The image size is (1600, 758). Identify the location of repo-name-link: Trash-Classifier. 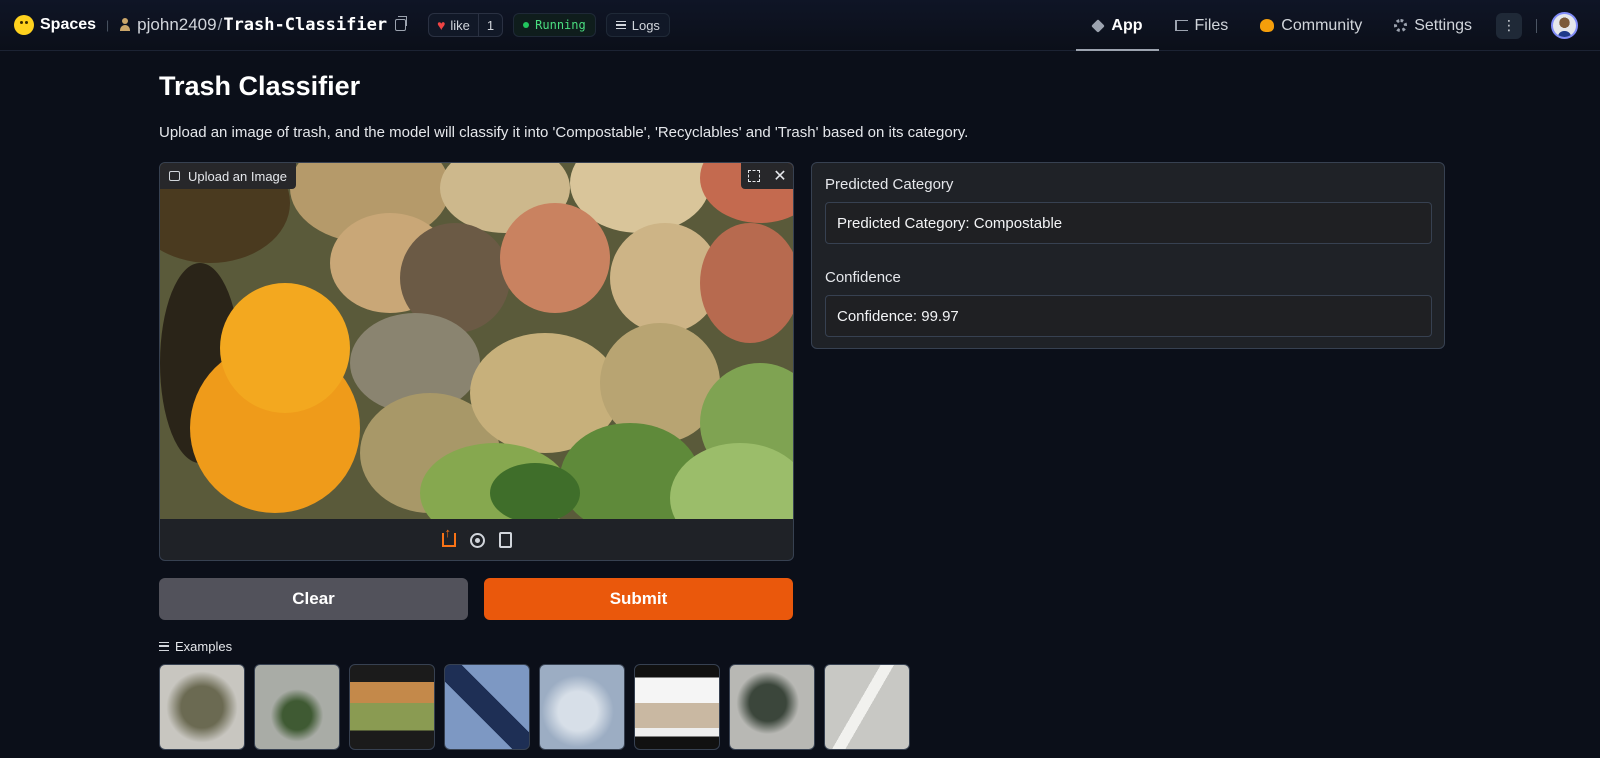
(305, 25).